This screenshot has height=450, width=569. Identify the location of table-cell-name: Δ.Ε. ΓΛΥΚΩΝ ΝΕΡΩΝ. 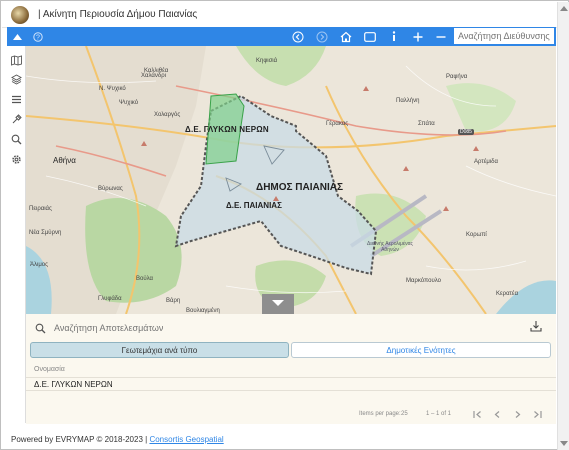
(73, 384).